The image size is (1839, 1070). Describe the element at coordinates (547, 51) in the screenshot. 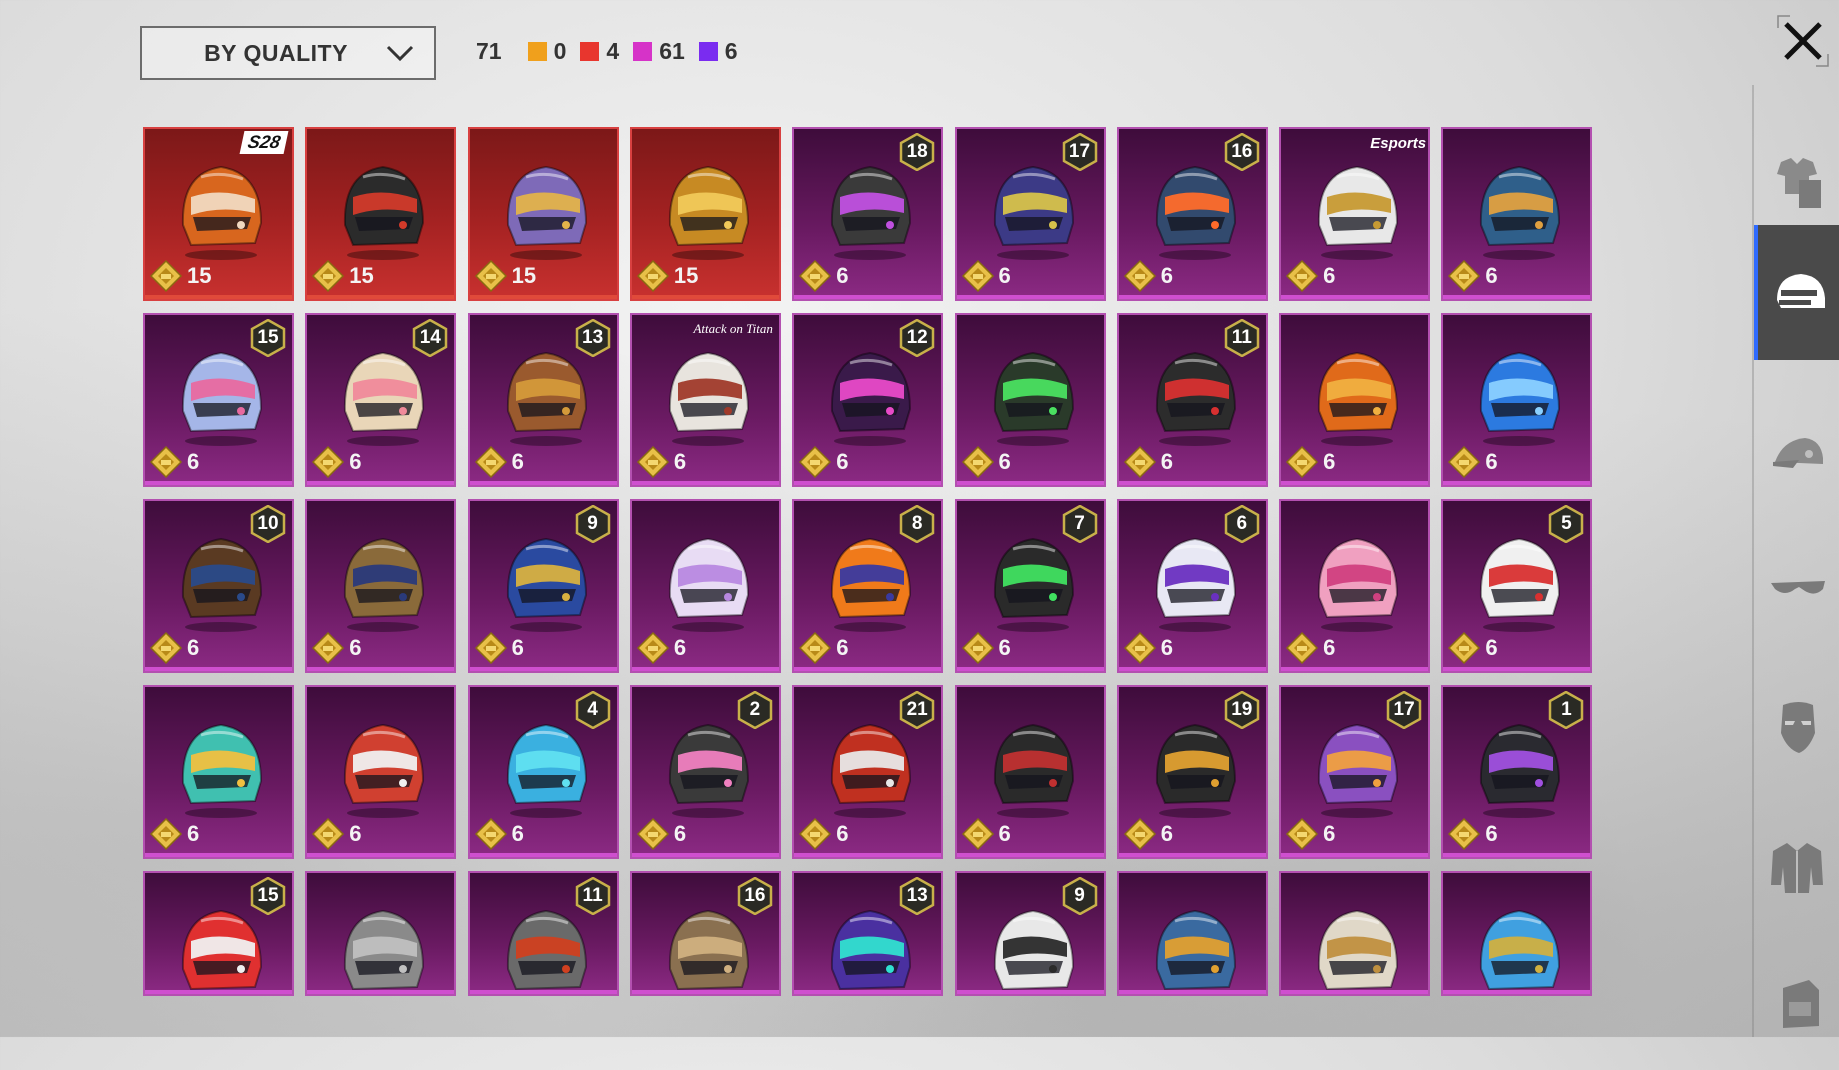

I see `quality-count-orange: 0` at that location.